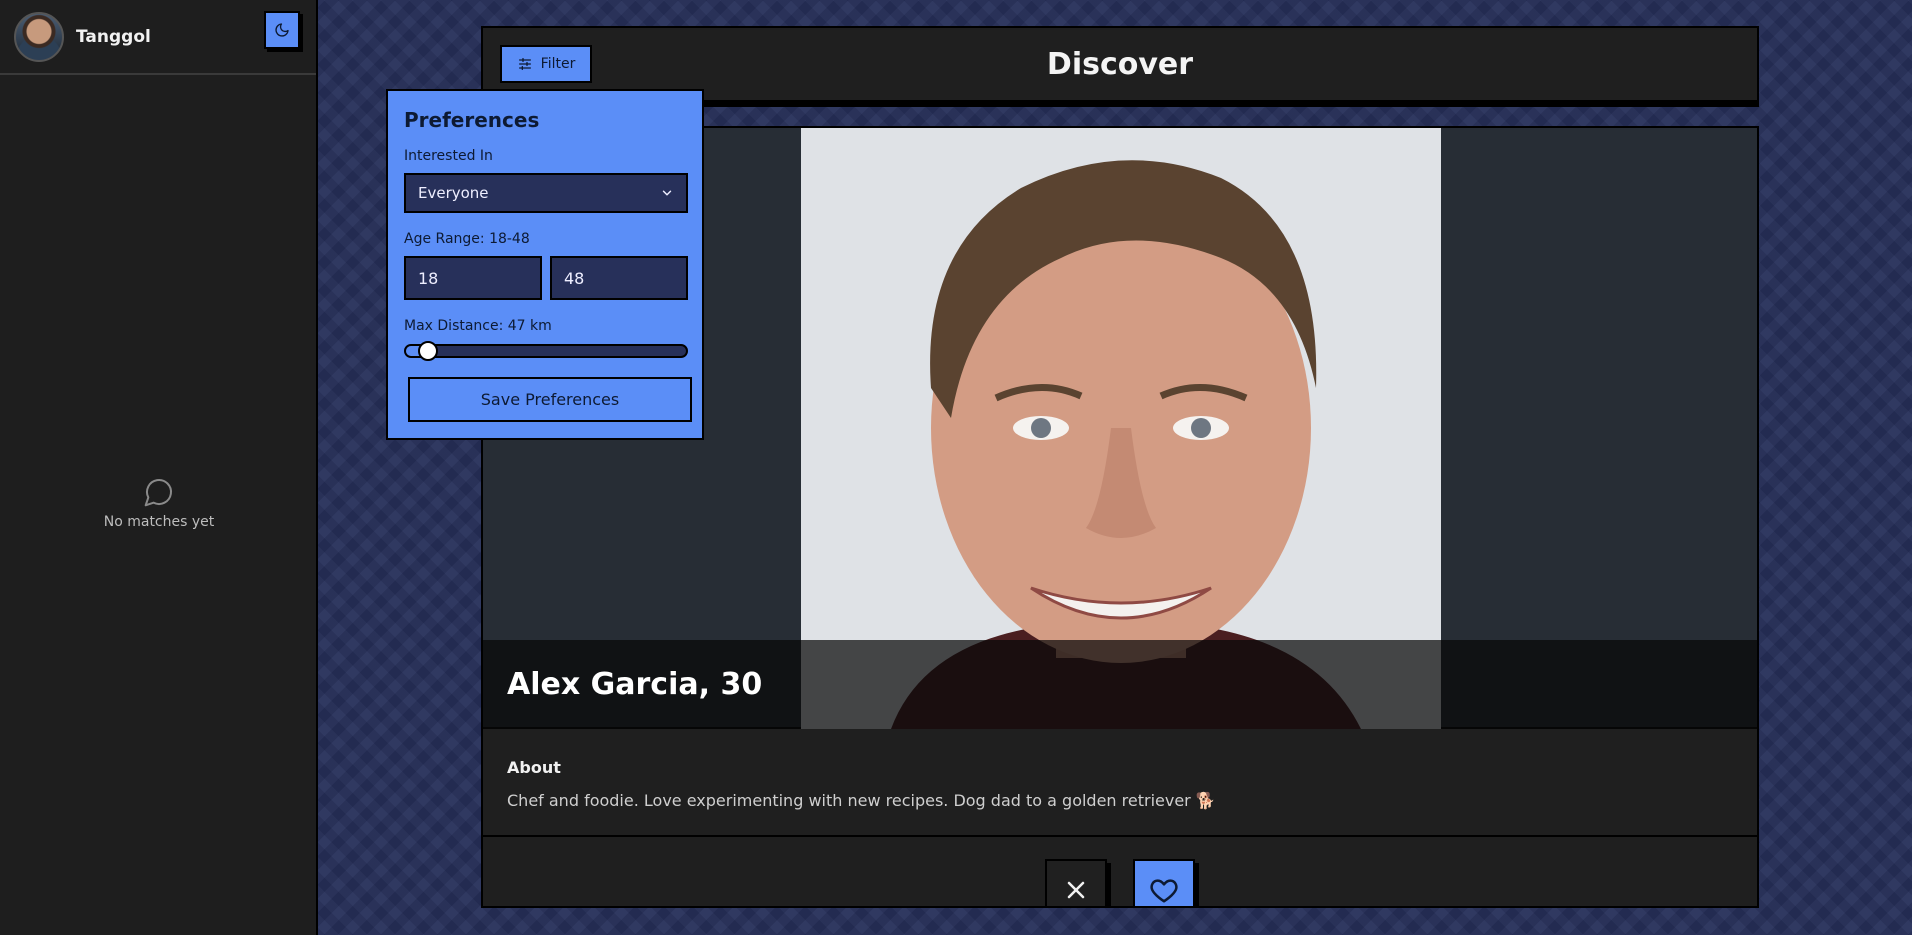 The height and width of the screenshot is (935, 1912). Describe the element at coordinates (478, 326) in the screenshot. I see `max-distance-label: Max Distance: 47 km` at that location.